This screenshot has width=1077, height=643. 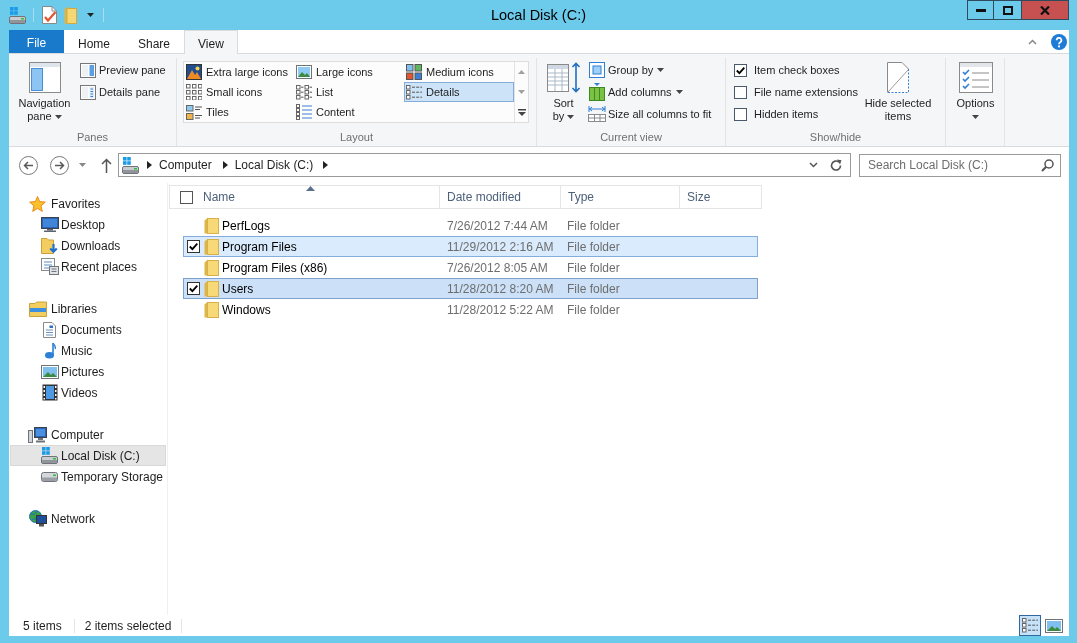 What do you see at coordinates (88, 245) in the screenshot?
I see `nav-item: Downloads` at bounding box center [88, 245].